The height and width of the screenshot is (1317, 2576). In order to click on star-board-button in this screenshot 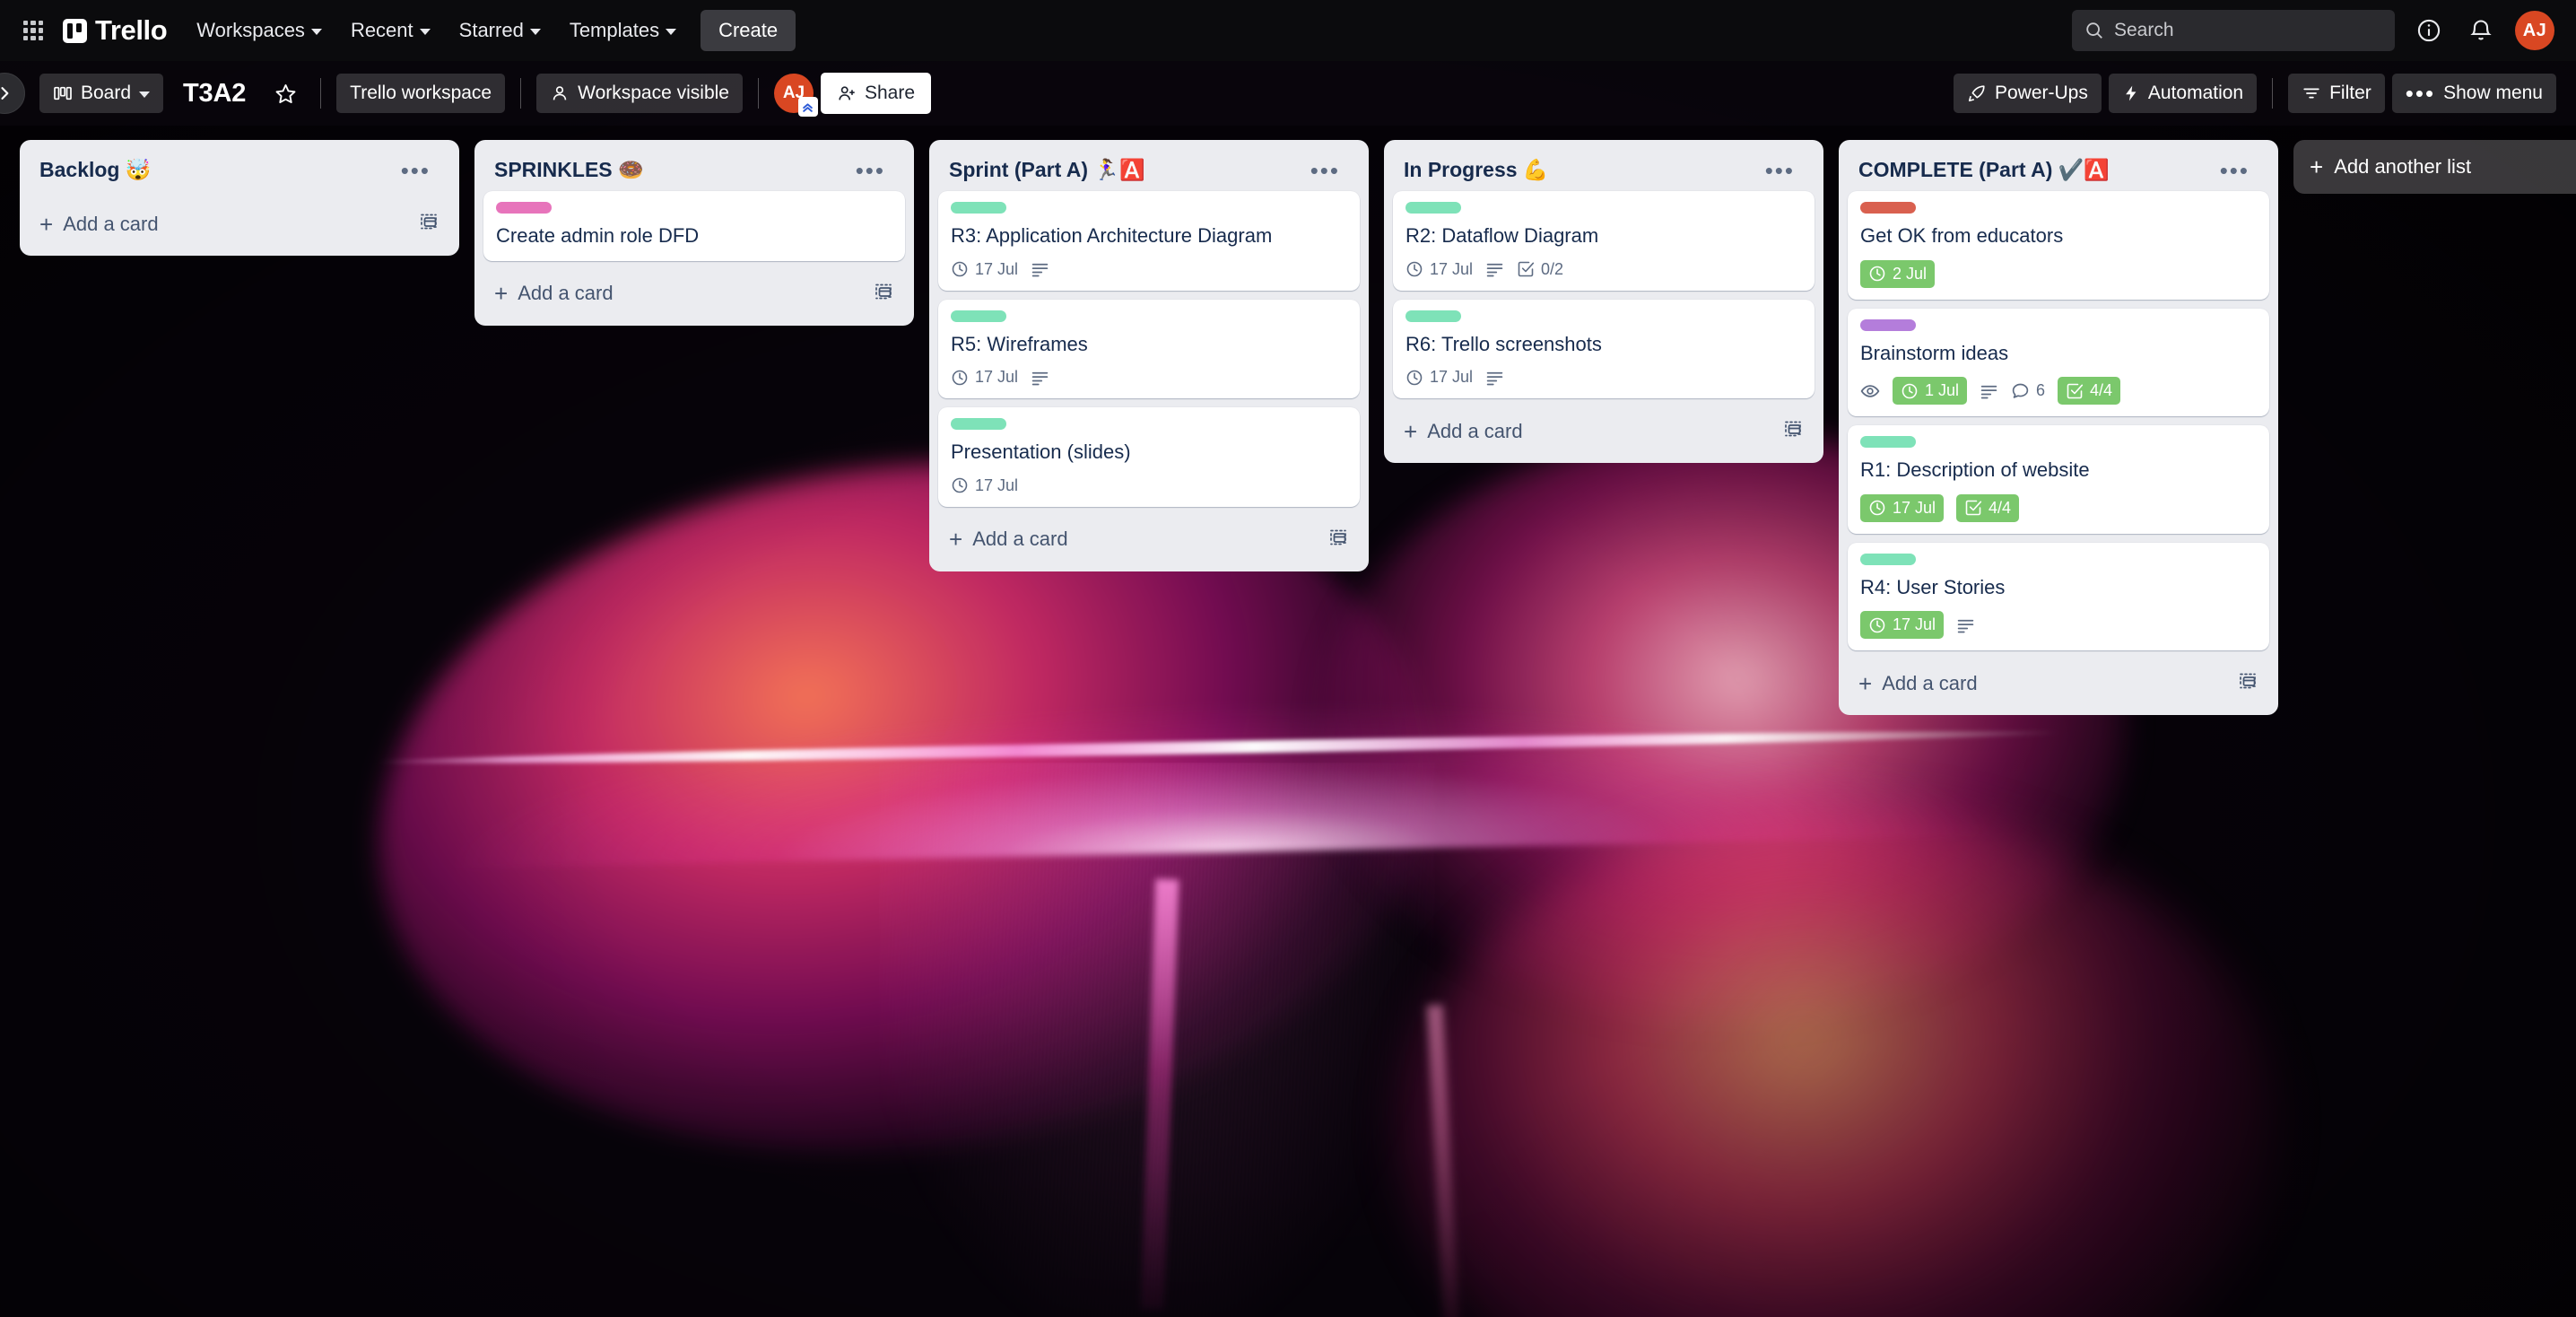, I will do `click(285, 93)`.